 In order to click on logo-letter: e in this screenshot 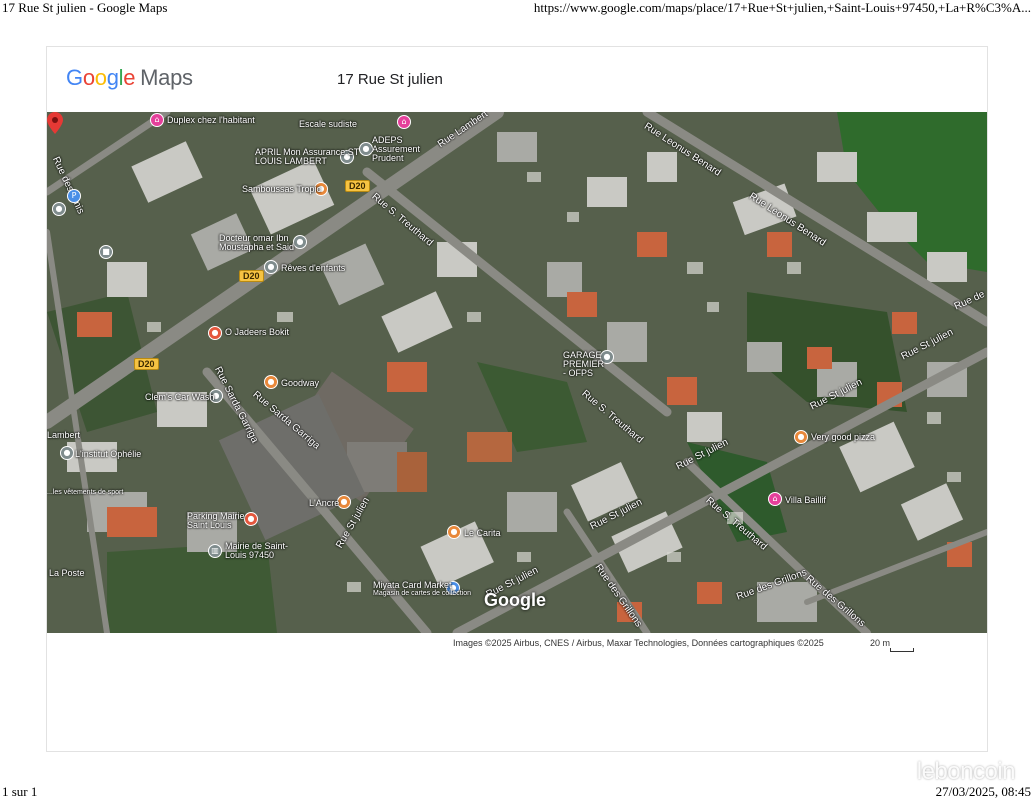, I will do `click(129, 77)`.